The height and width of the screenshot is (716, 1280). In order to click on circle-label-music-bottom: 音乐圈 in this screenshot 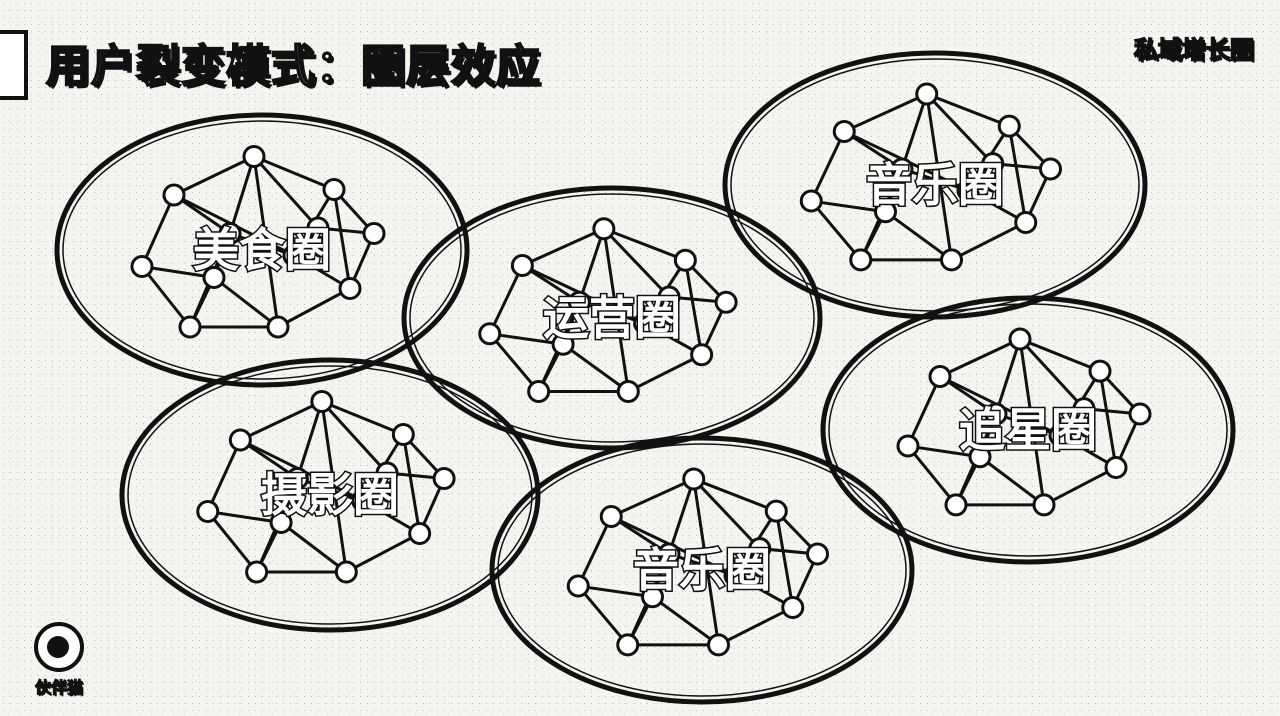, I will do `click(702, 570)`.